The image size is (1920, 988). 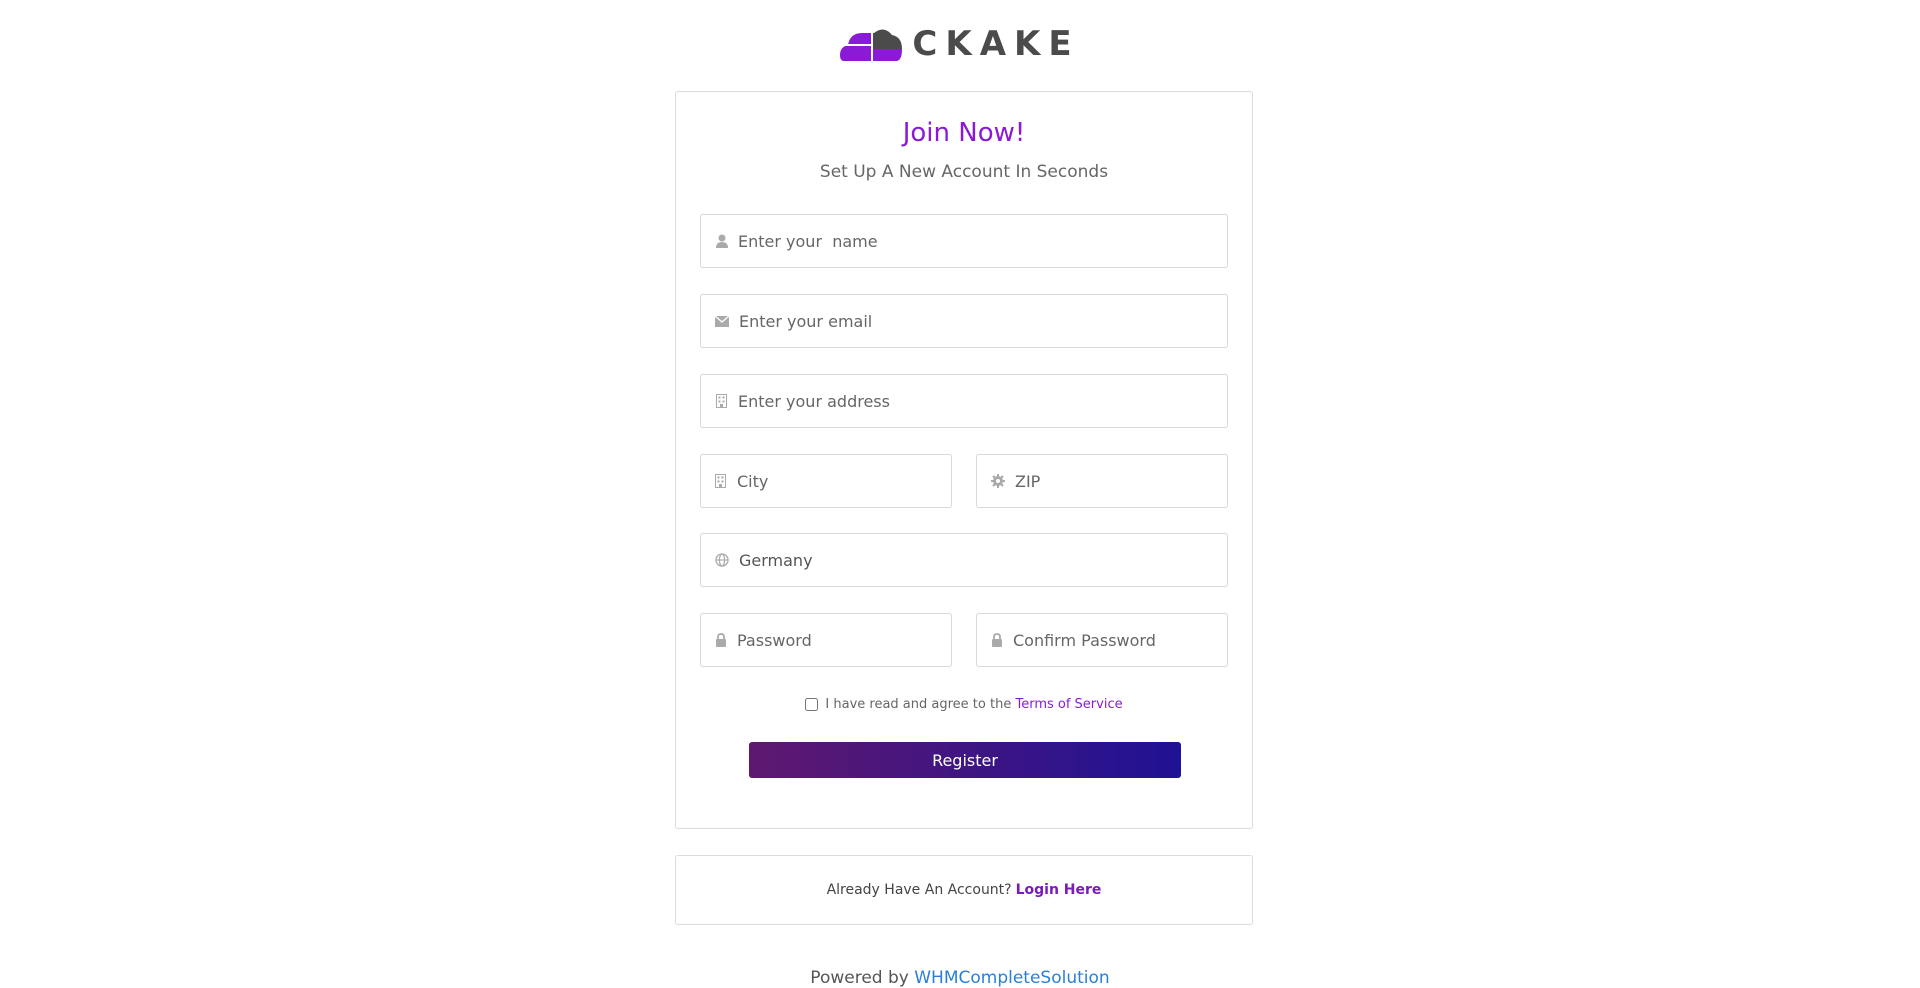 I want to click on zip-field, so click(x=1102, y=481).